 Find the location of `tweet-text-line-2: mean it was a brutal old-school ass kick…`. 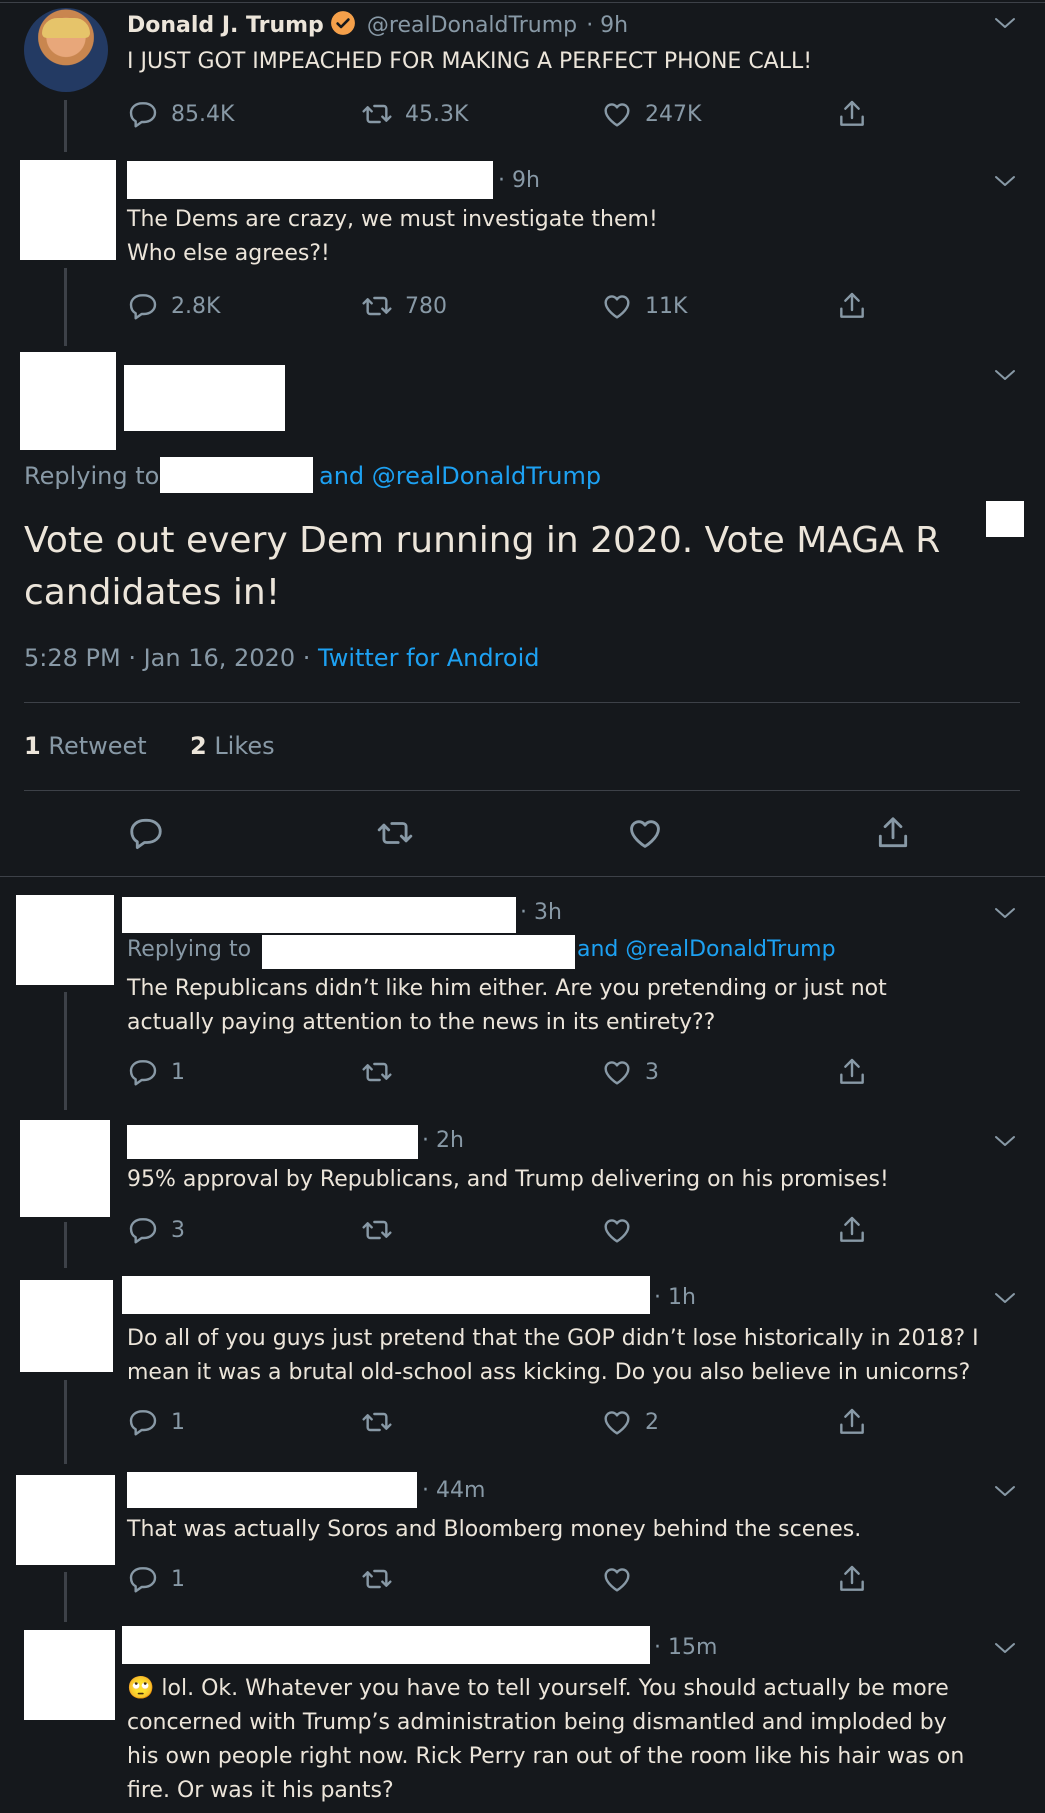

tweet-text-line-2: mean it was a brutal old-school ass kick… is located at coordinates (549, 1372).